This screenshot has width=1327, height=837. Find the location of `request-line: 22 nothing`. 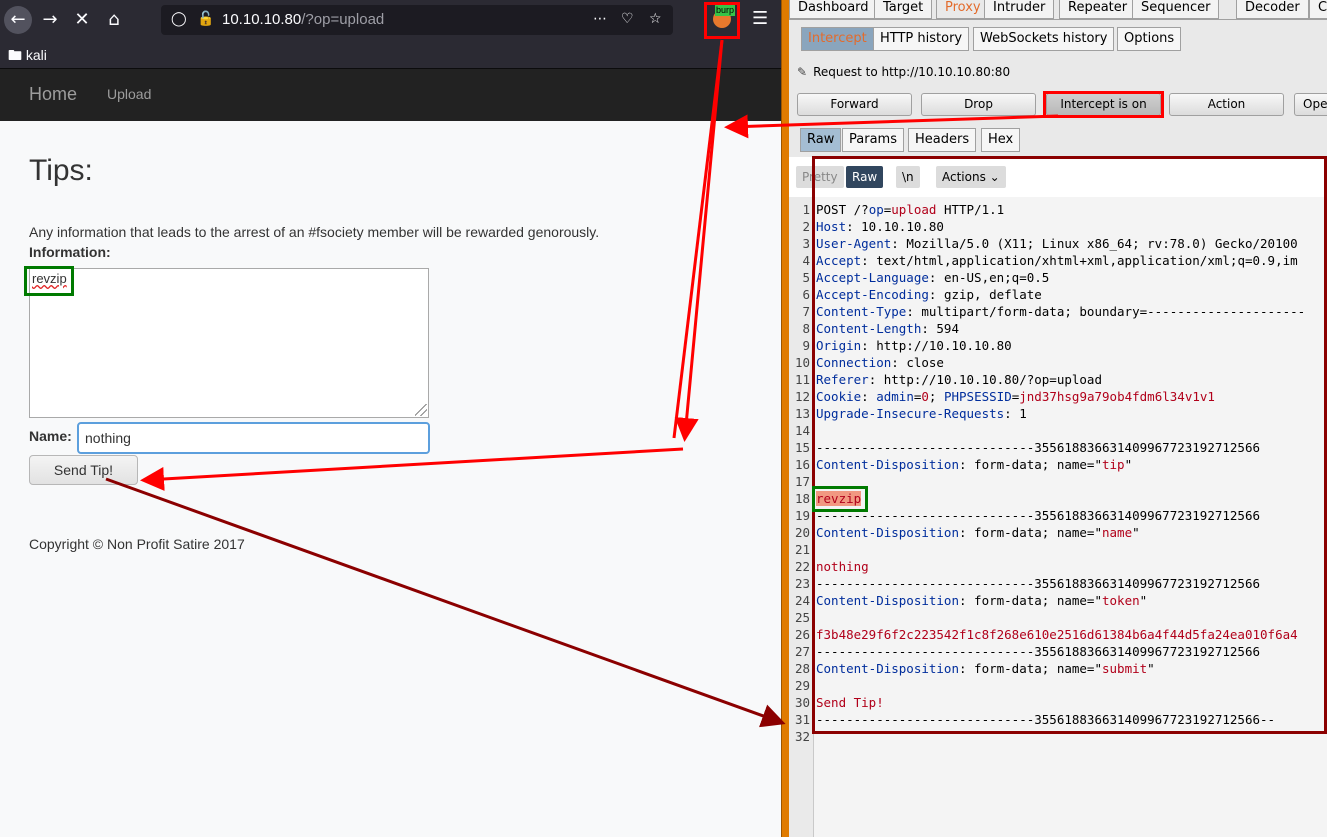

request-line: 22 nothing is located at coordinates (1058, 566).